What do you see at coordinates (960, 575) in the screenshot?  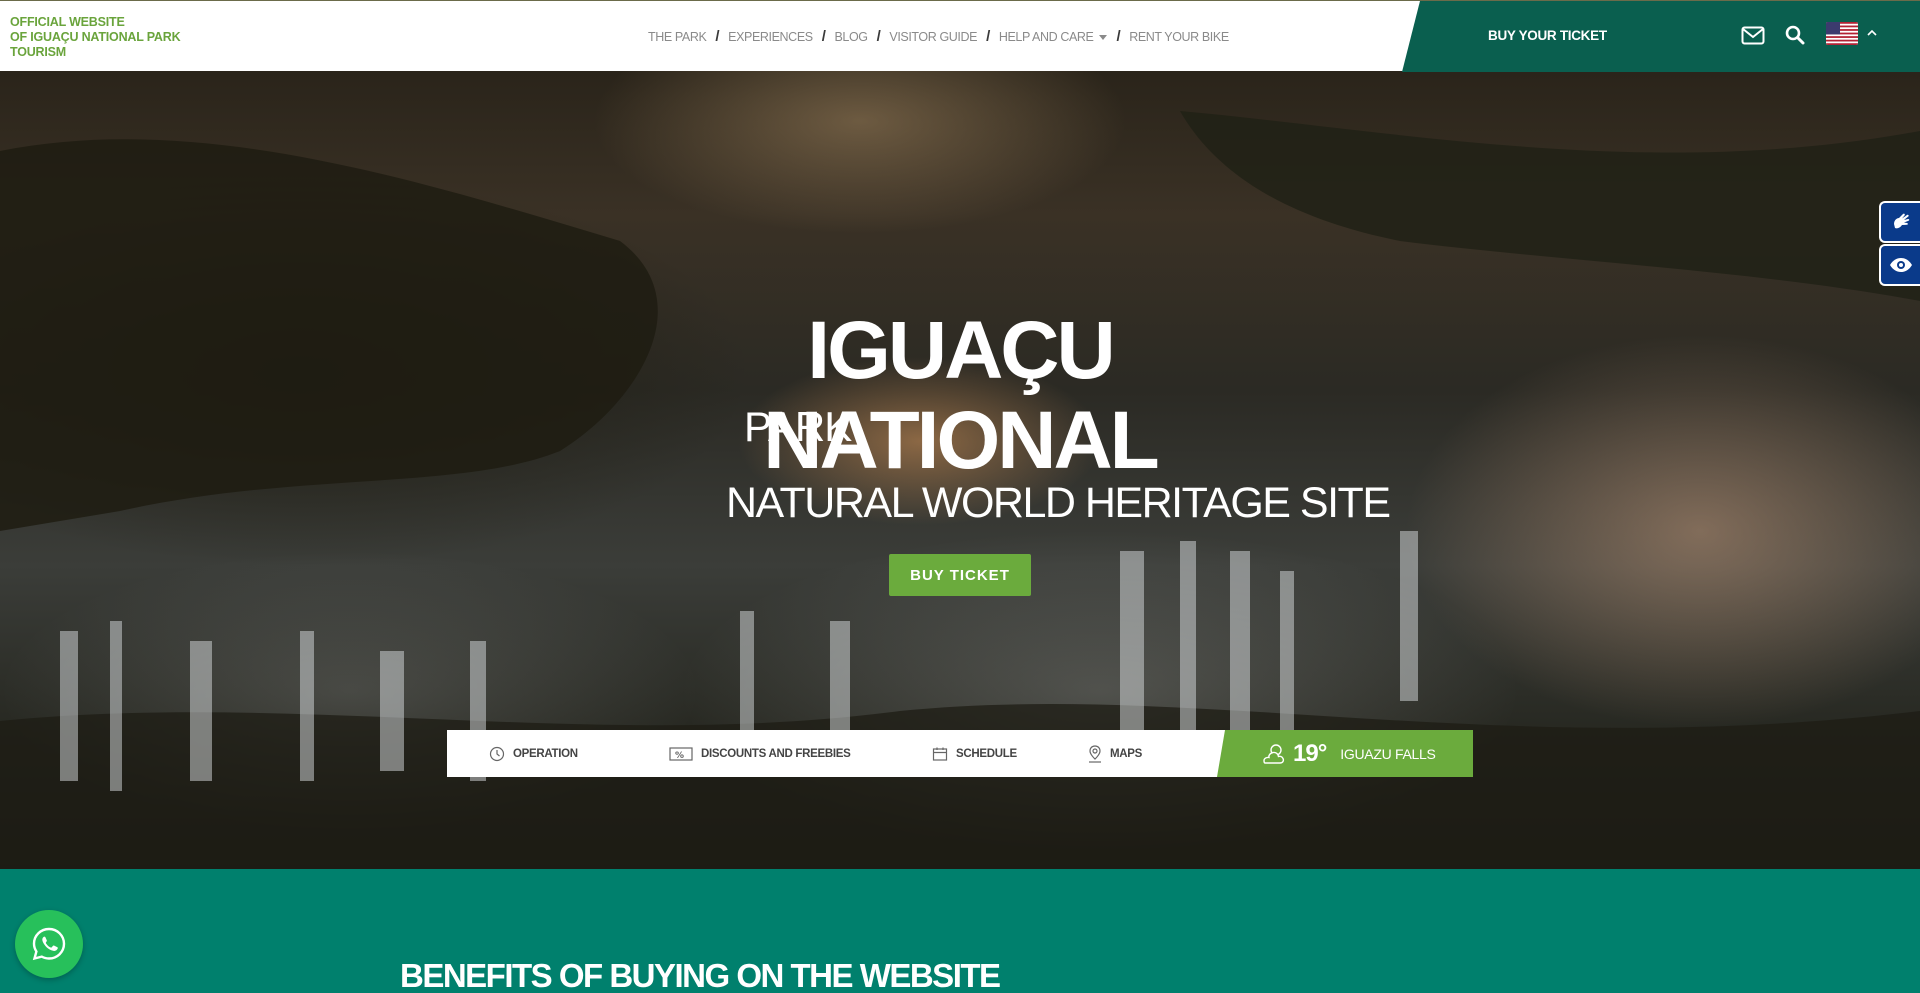 I see `buy-ticket-button: BUY TICKET` at bounding box center [960, 575].